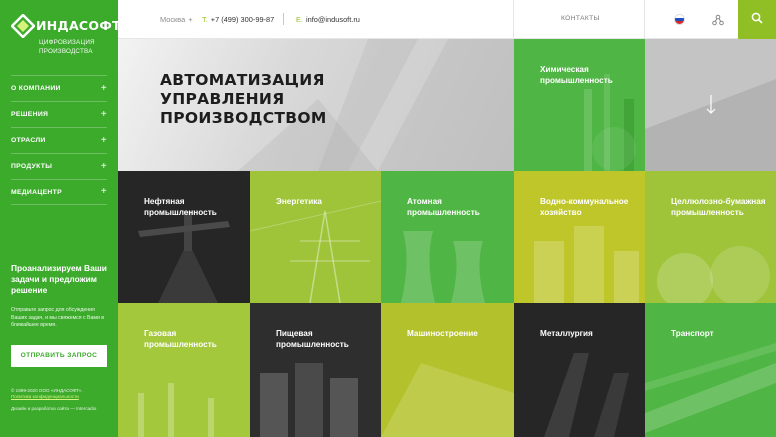 This screenshot has width=776, height=437. Describe the element at coordinates (580, 18) in the screenshot. I see `contacts-link: КОНТАКТЫ` at that location.